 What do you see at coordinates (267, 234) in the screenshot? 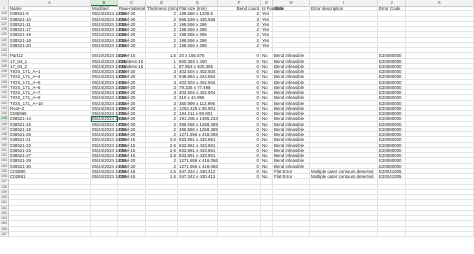
I see `cell-g` at bounding box center [267, 234].